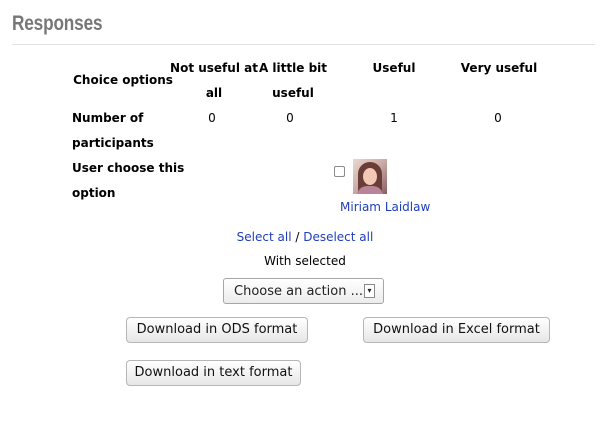  Describe the element at coordinates (293, 68) in the screenshot. I see `header-col-2-line1: A little bit` at that location.